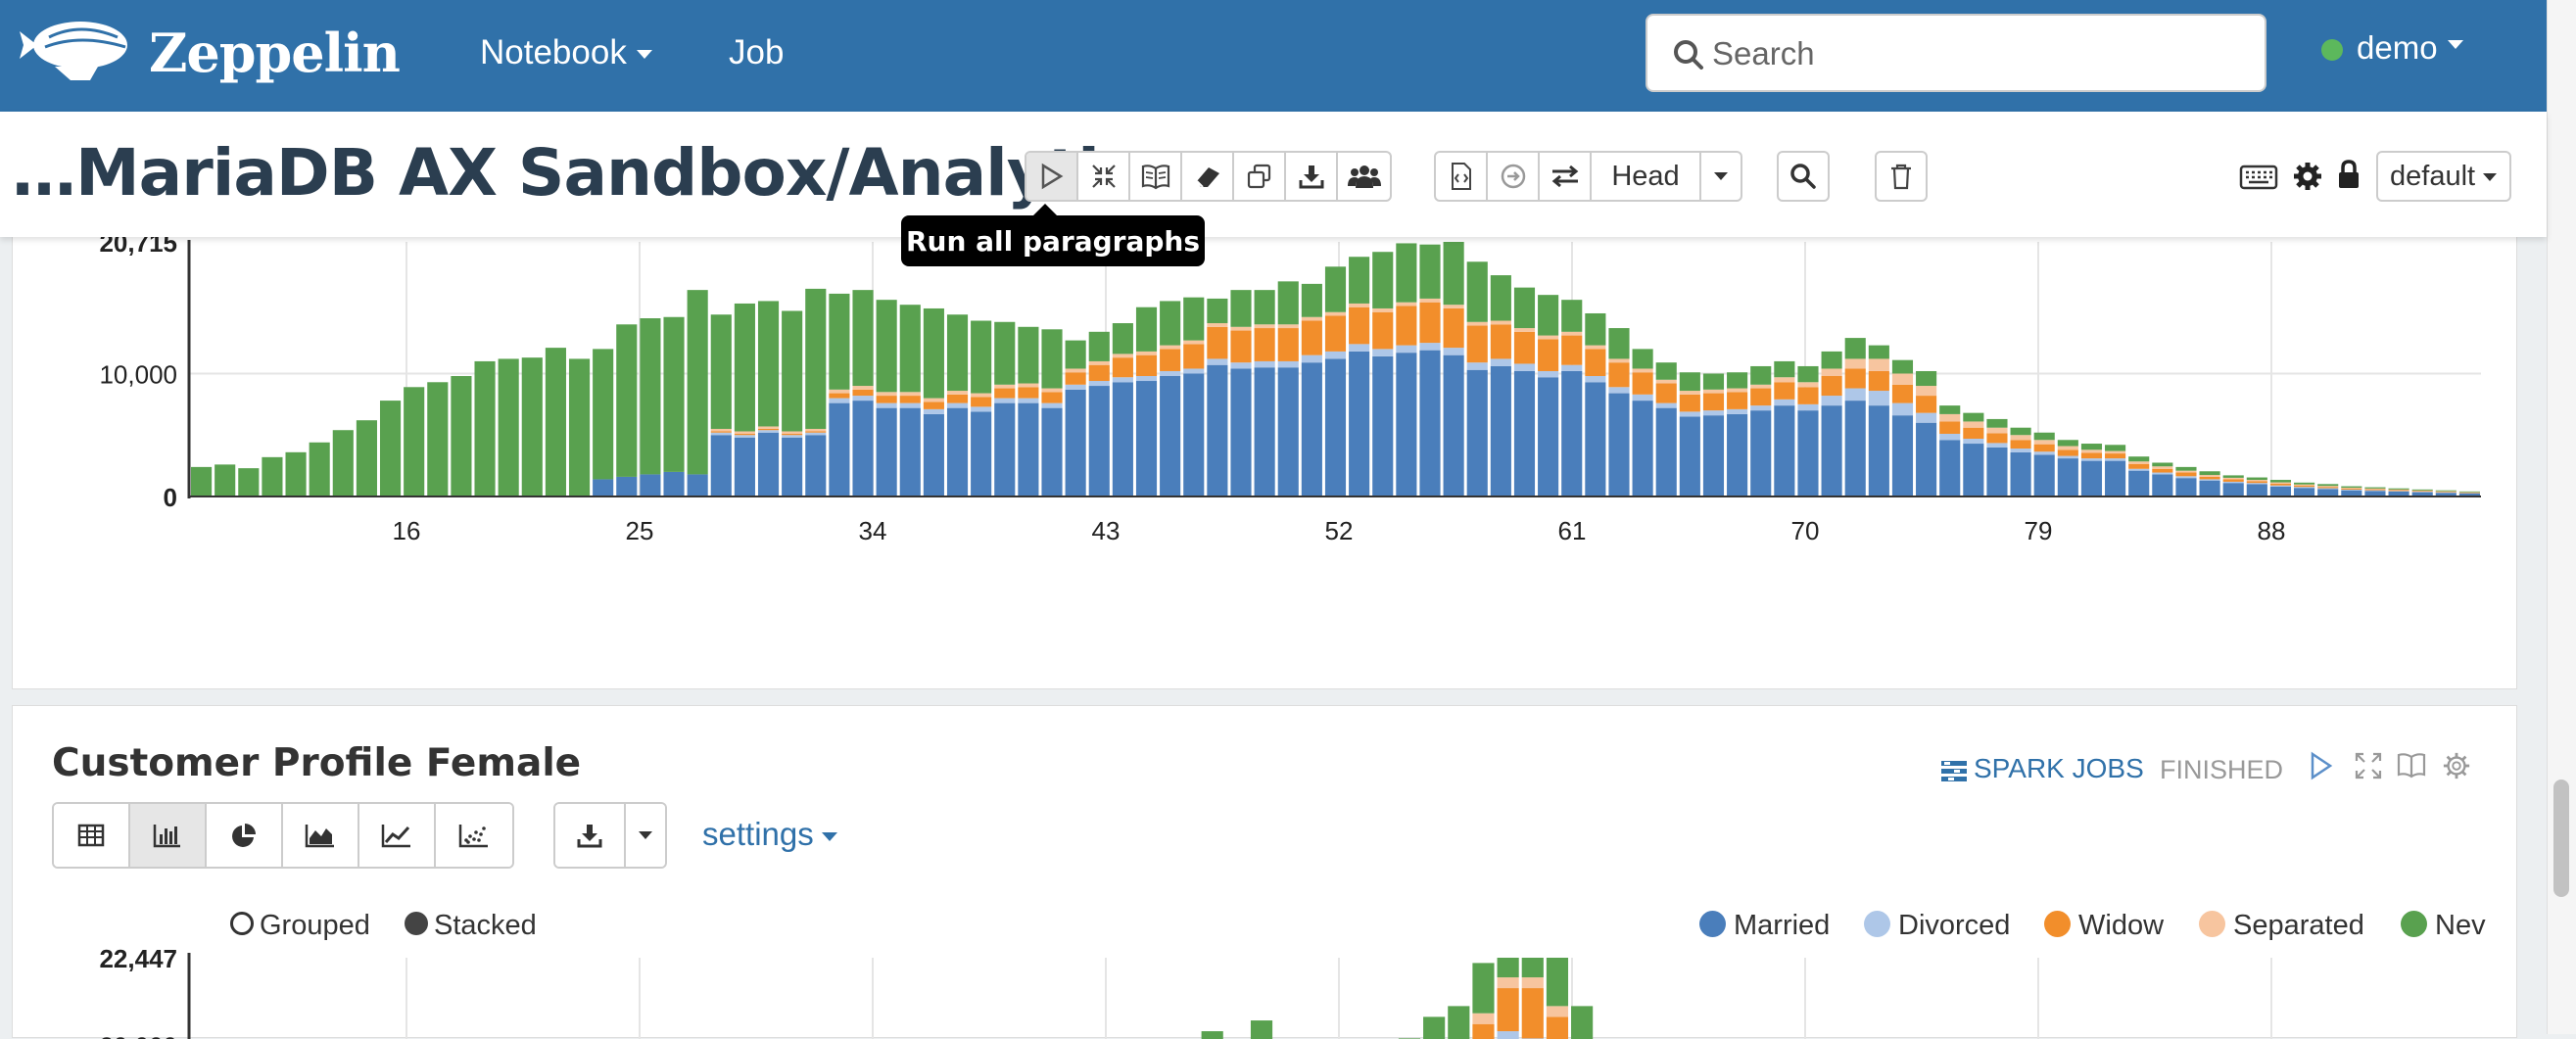 Image resolution: width=2576 pixels, height=1039 pixels. What do you see at coordinates (2349, 174) in the screenshot?
I see `lock-icon` at bounding box center [2349, 174].